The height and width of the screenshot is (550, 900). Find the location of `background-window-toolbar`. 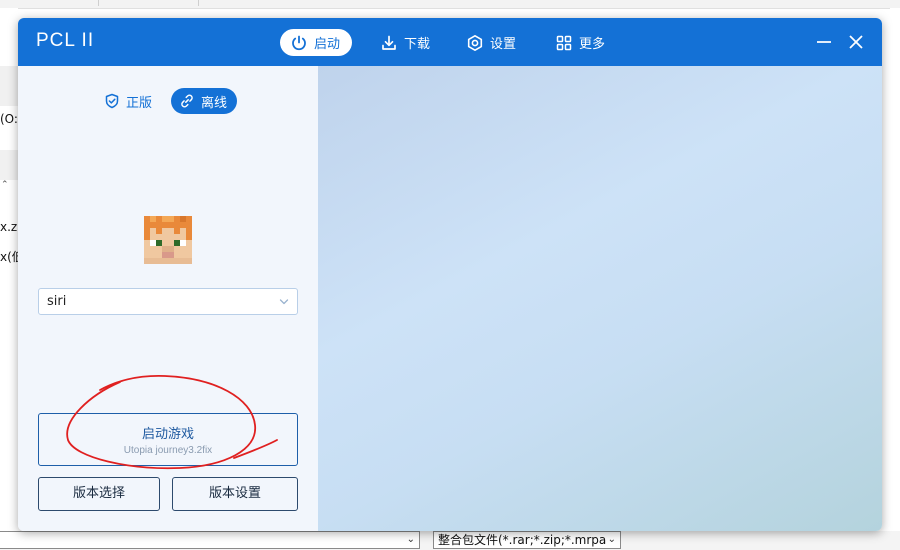

background-window-toolbar is located at coordinates (450, 4).